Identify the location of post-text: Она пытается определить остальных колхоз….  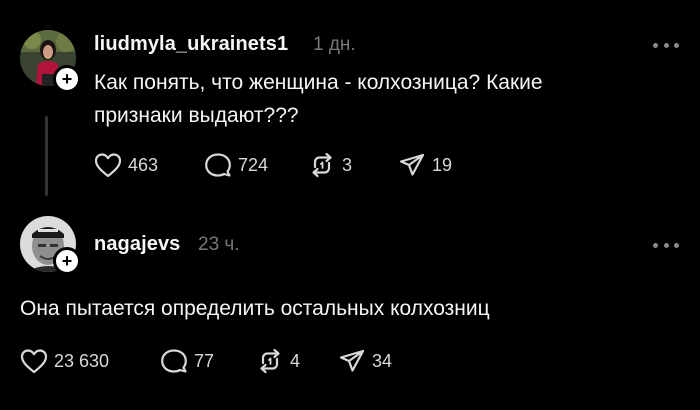
(255, 308).